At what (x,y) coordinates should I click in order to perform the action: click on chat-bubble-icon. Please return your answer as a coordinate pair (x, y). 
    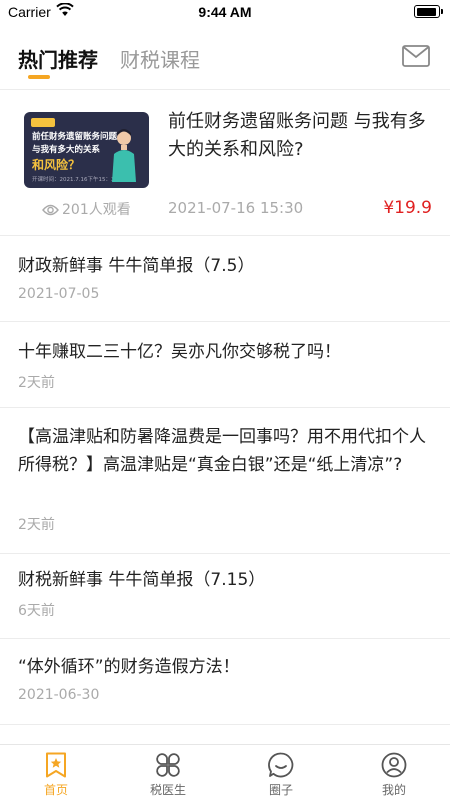
    Looking at the image, I should click on (281, 765).